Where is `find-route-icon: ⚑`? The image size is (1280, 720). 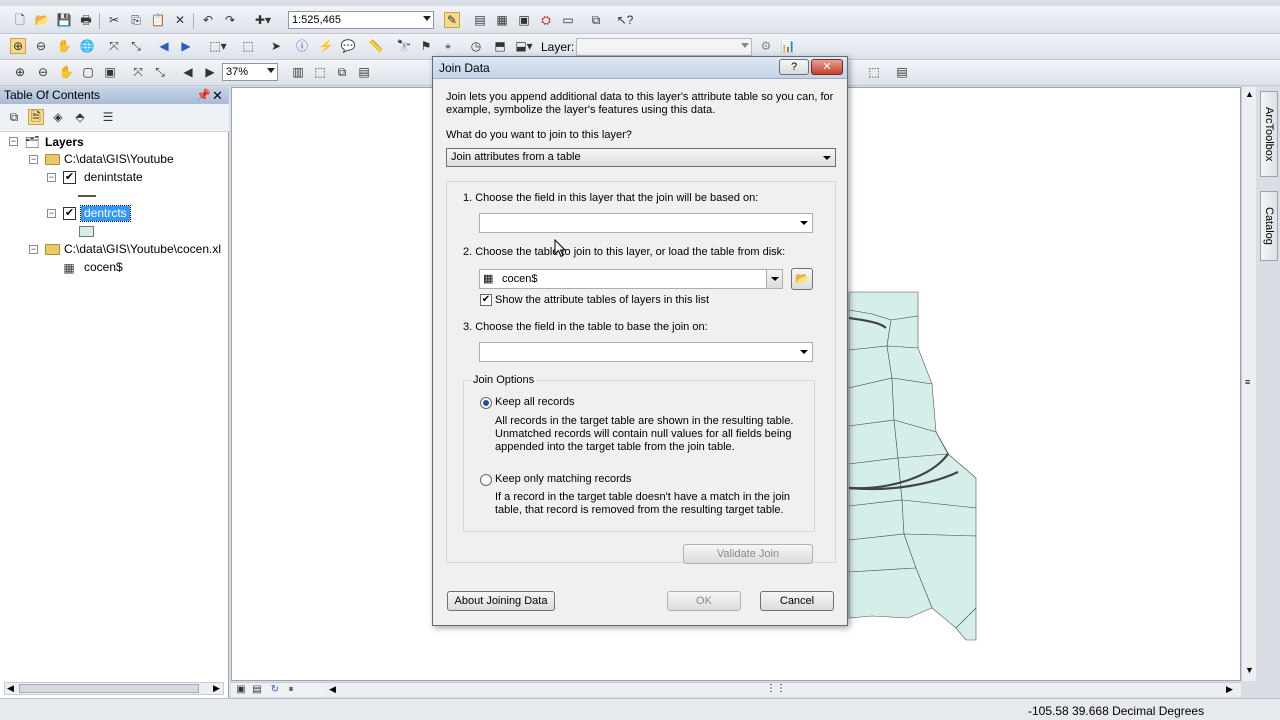
find-route-icon: ⚑ is located at coordinates (426, 46).